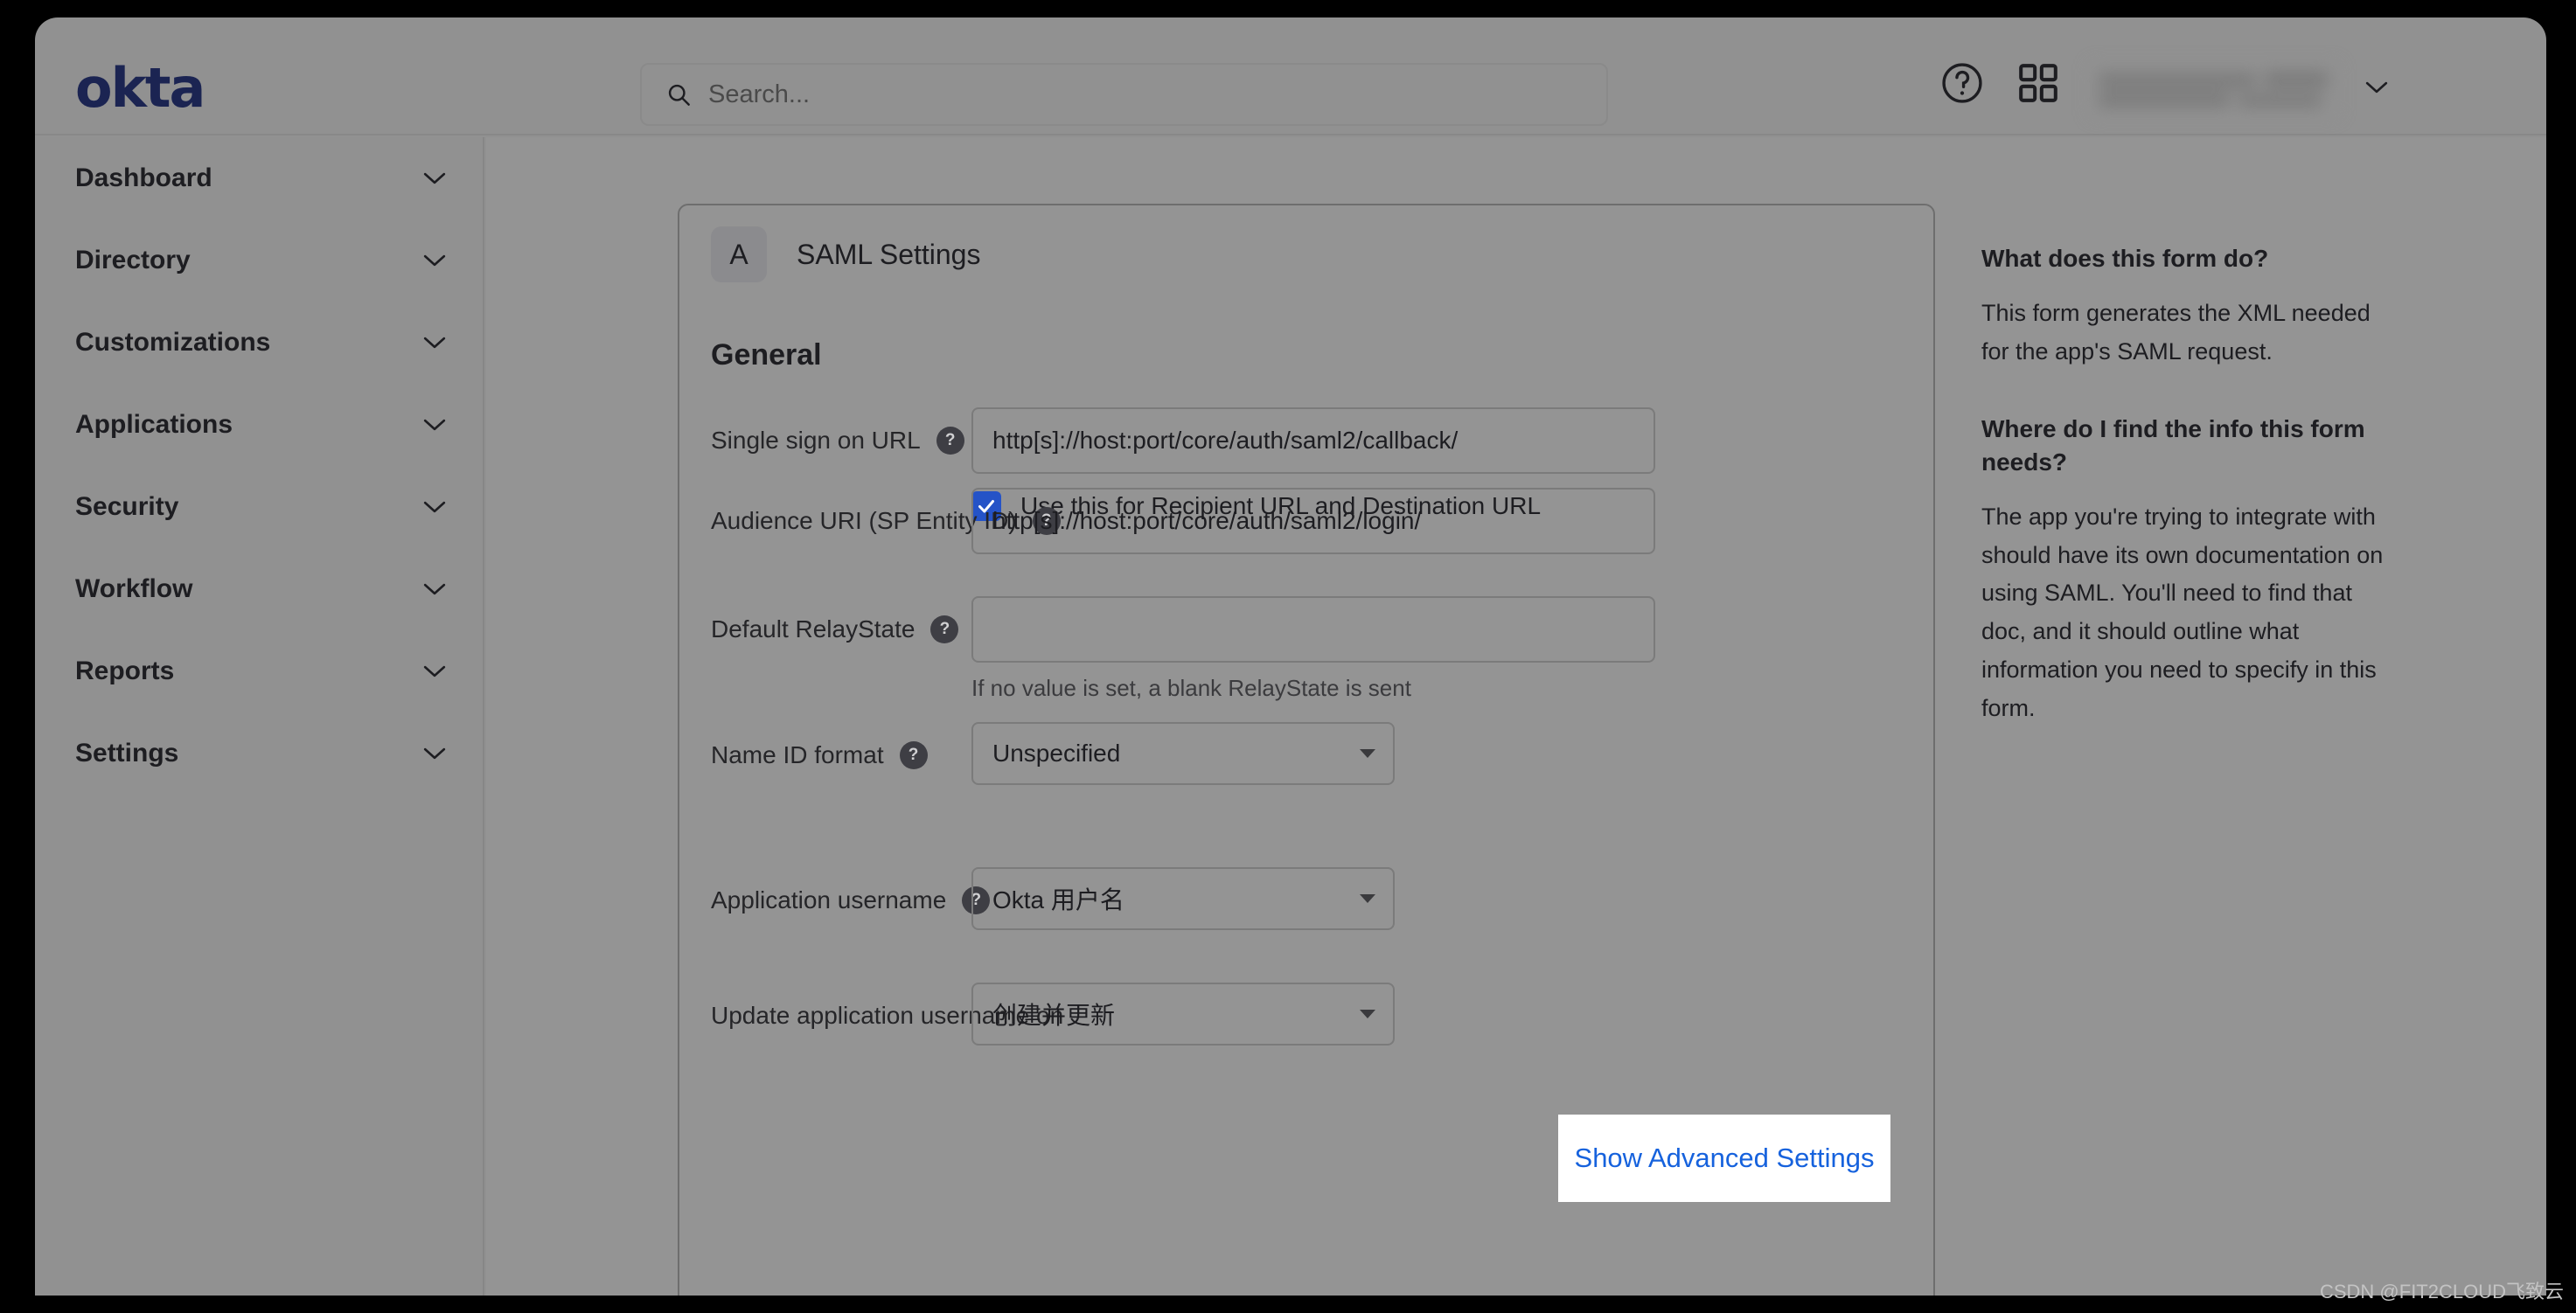 The image size is (2576, 1313). Describe the element at coordinates (259, 754) in the screenshot. I see `sidebar-item-settings: Settings` at that location.